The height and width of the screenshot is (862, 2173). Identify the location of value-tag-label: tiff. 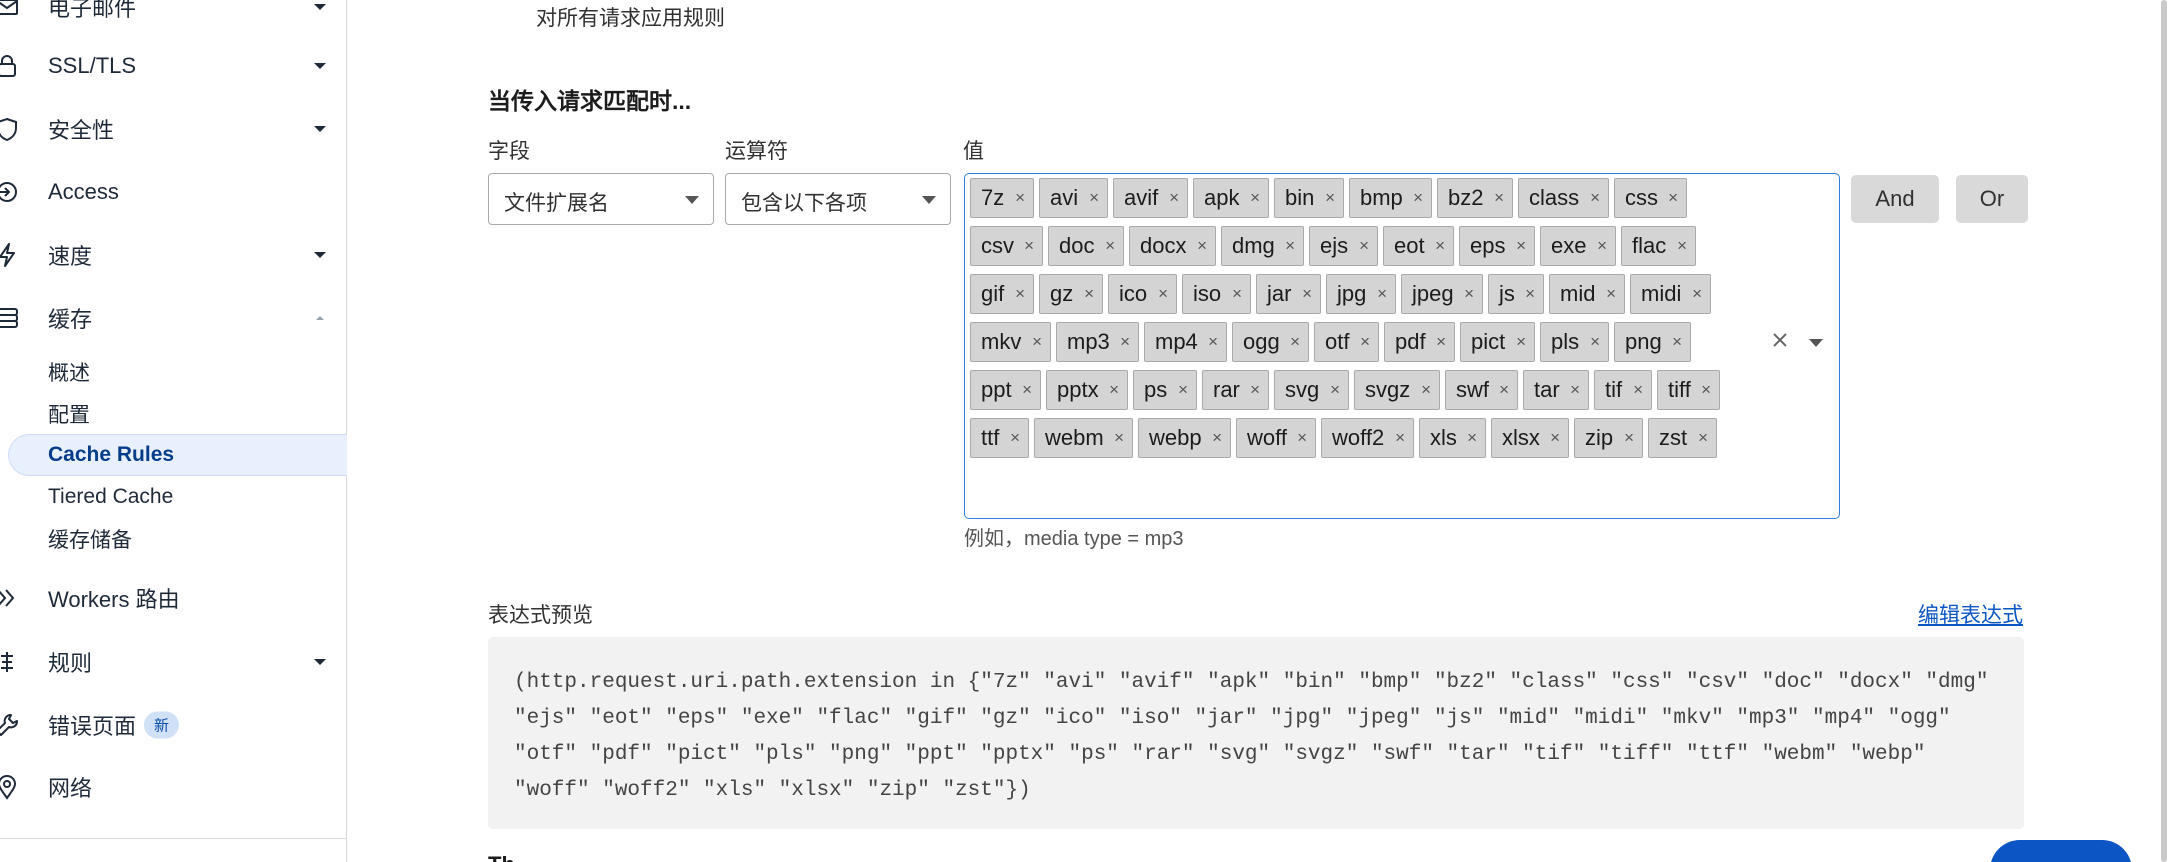
(1679, 389).